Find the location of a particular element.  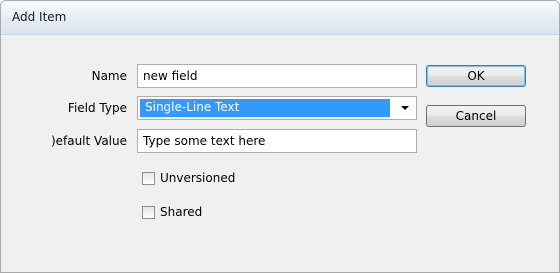

unversioned-label: Unversioned is located at coordinates (197, 178).